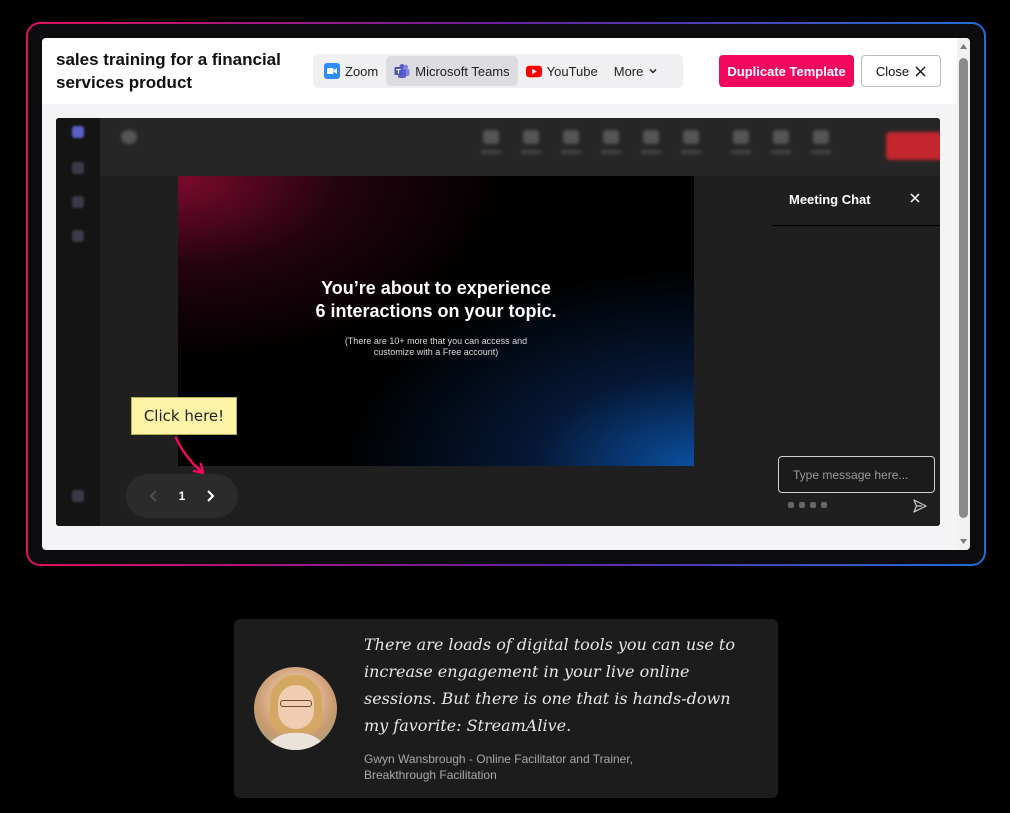 This screenshot has height=813, width=1010. What do you see at coordinates (129, 145) in the screenshot?
I see `shield-icon` at bounding box center [129, 145].